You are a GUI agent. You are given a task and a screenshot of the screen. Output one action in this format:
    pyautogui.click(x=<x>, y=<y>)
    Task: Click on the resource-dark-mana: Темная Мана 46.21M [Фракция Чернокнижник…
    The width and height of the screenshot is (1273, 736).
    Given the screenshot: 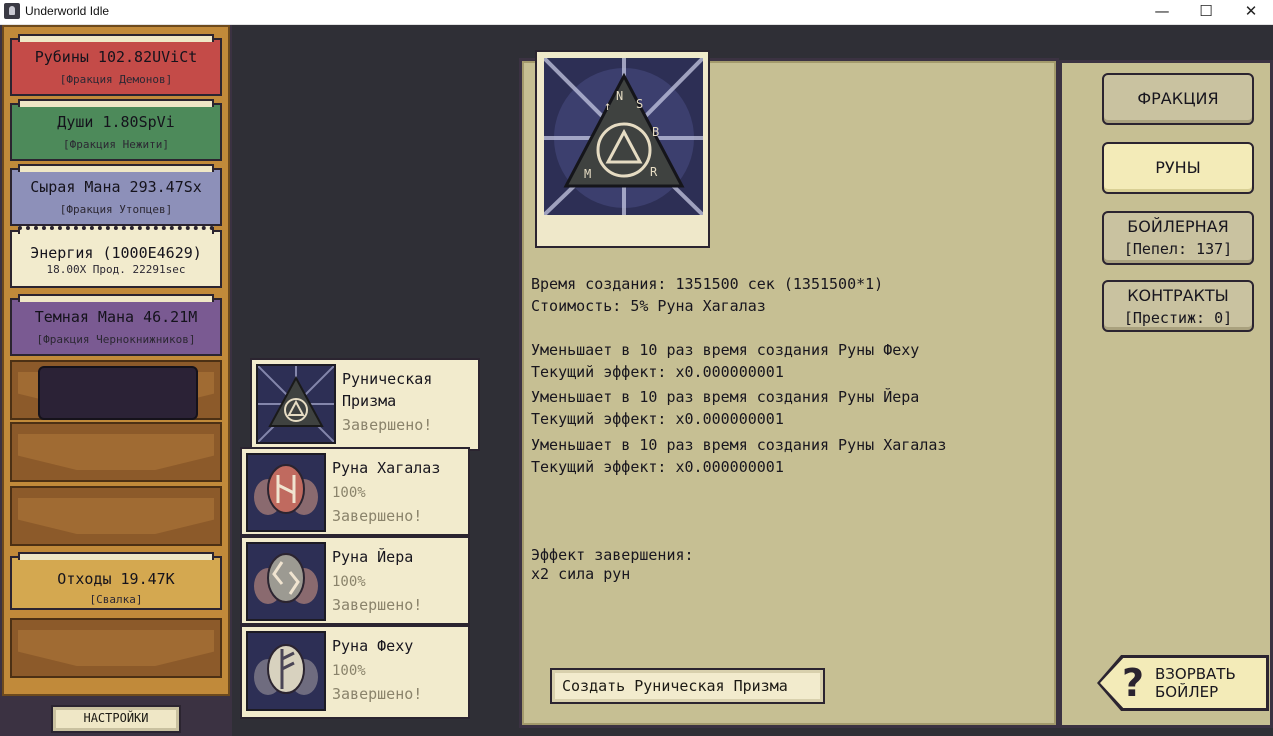 What is the action you would take?
    pyautogui.click(x=116, y=325)
    